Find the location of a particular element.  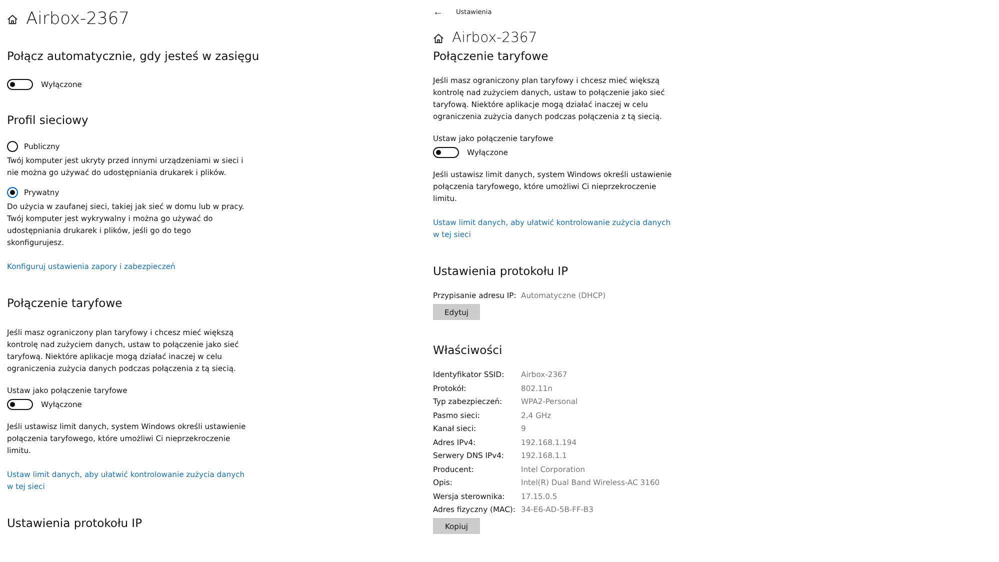

section-heading: Połącz automatycznie, gdy jesteś w zasięgu is located at coordinates (133, 56).